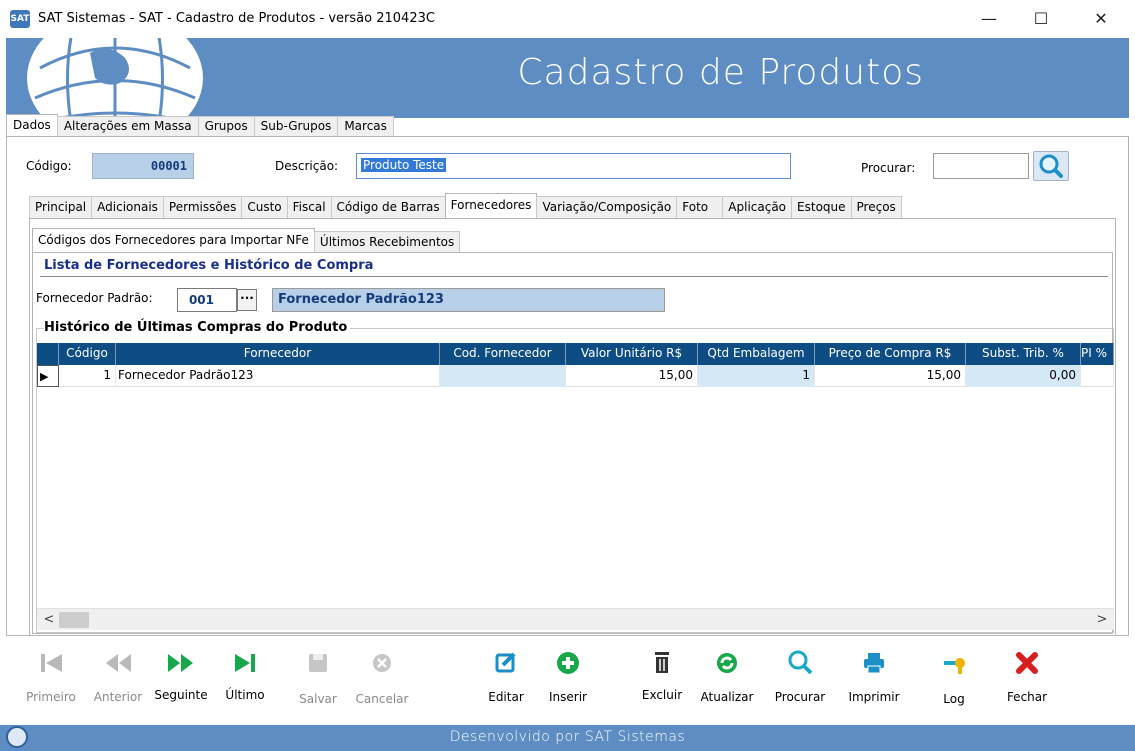 This screenshot has width=1135, height=751. Describe the element at coordinates (874, 663) in the screenshot. I see `print-icon` at that location.